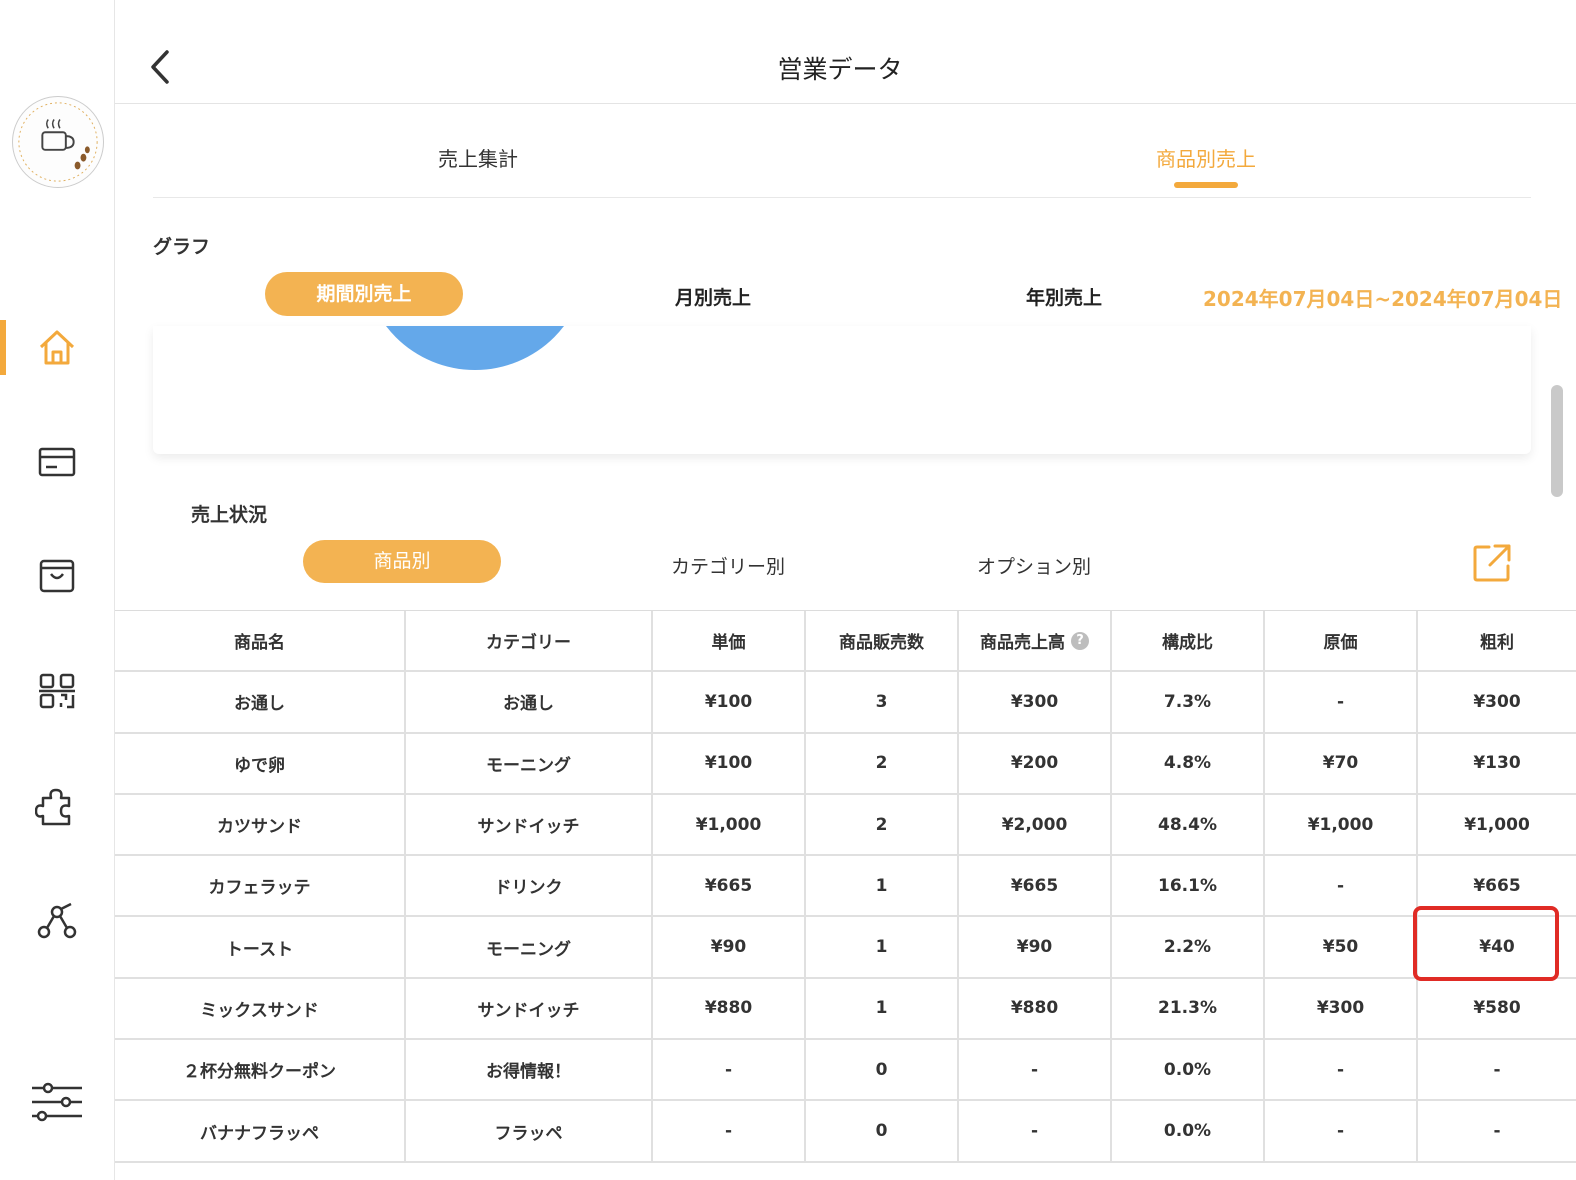  What do you see at coordinates (260, 1131) in the screenshot?
I see `table-cell: バナナフラッペ` at bounding box center [260, 1131].